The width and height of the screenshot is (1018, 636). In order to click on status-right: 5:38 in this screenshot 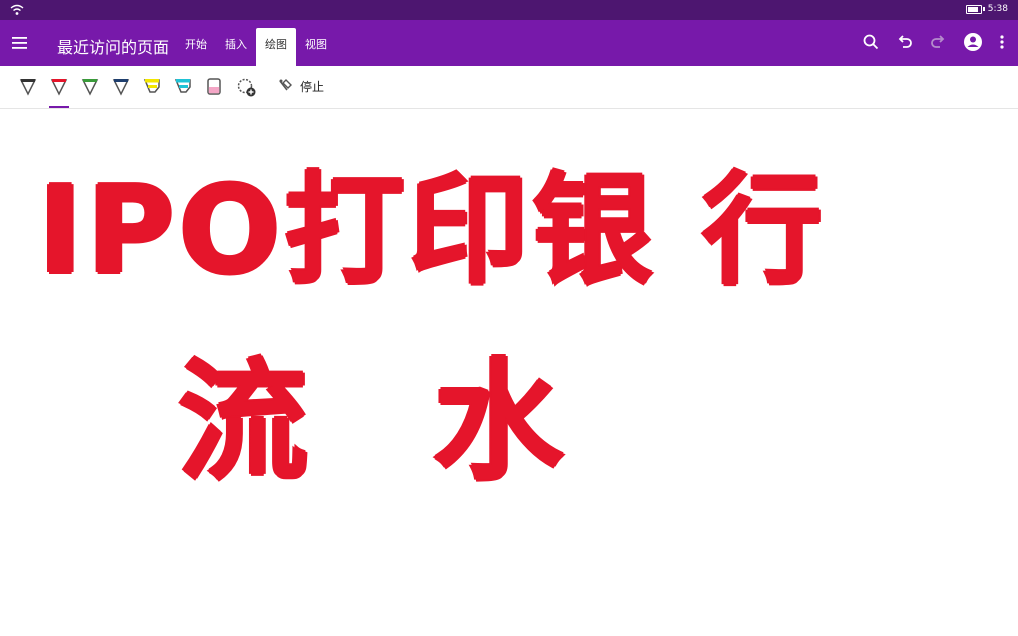, I will do `click(986, 9)`.